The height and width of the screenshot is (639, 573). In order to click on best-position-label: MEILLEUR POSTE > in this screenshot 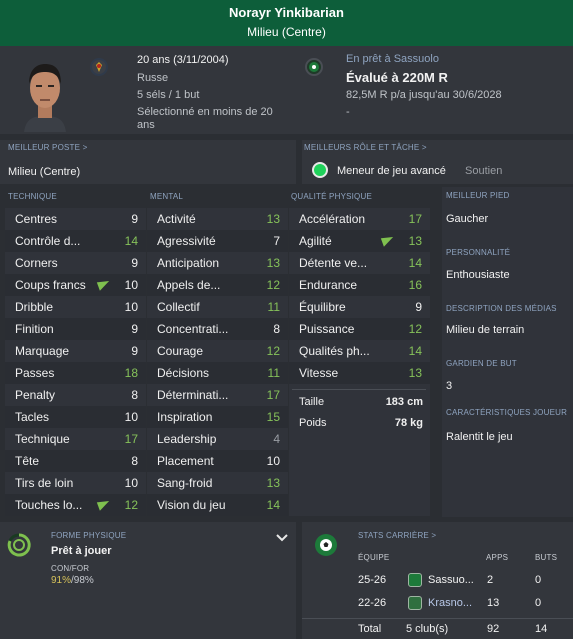, I will do `click(47, 147)`.